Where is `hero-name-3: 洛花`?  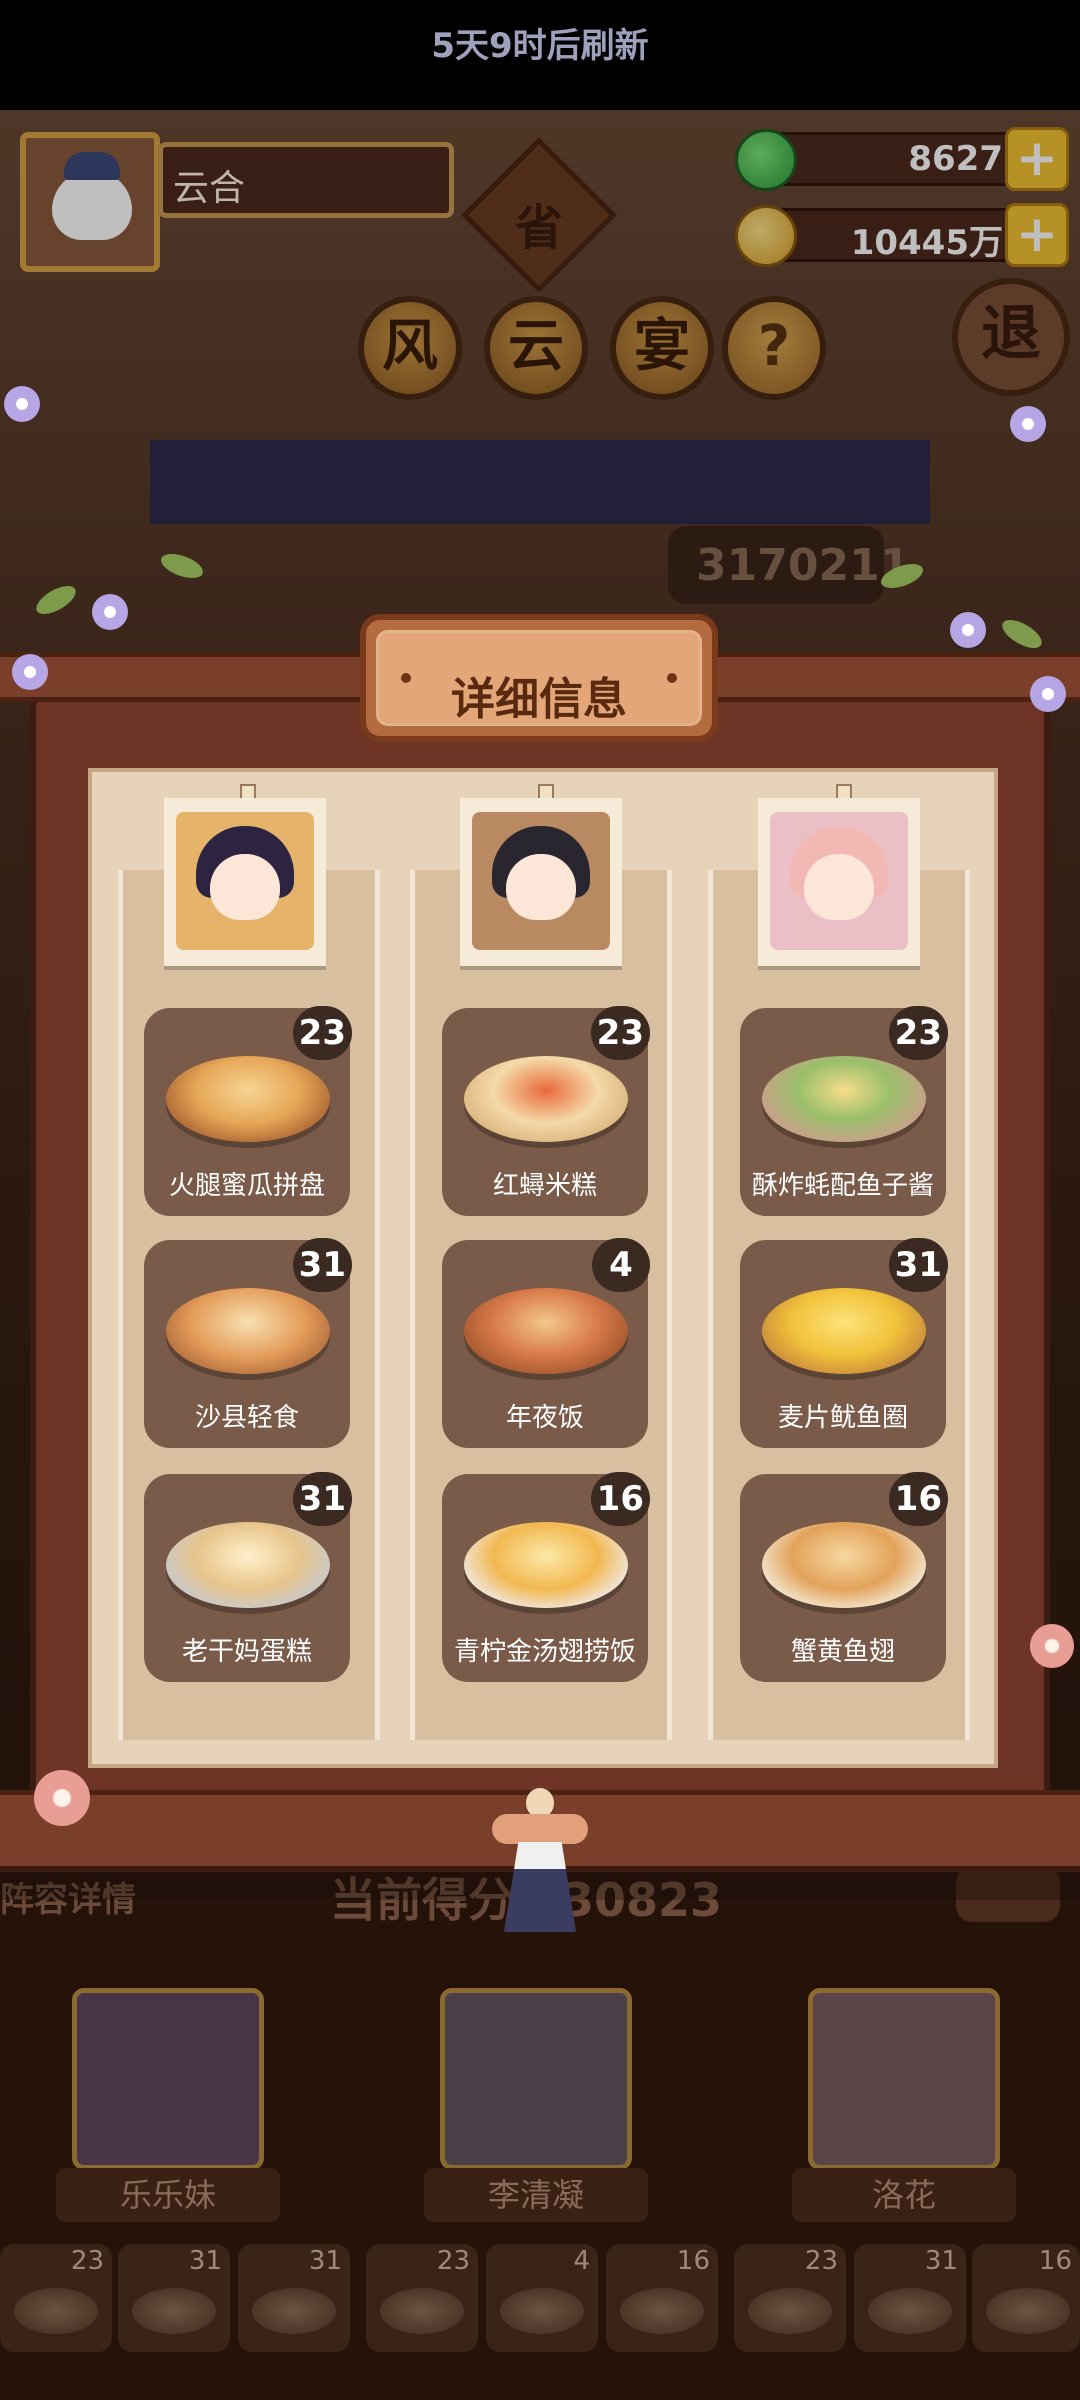
hero-name-3: 洛花 is located at coordinates (904, 2195).